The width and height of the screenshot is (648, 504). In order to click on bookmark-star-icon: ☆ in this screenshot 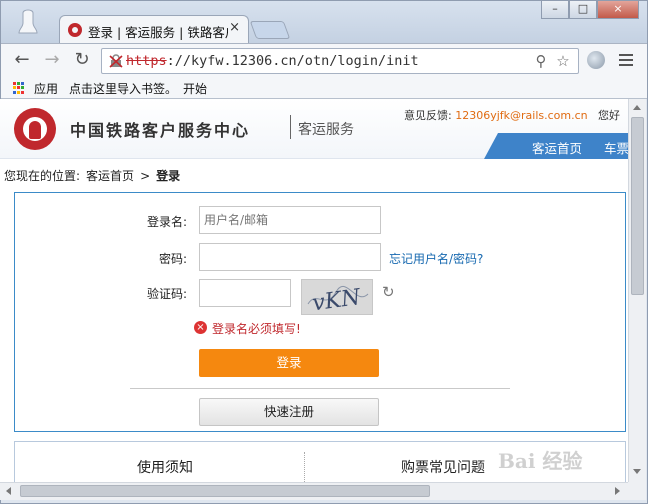, I will do `click(563, 61)`.